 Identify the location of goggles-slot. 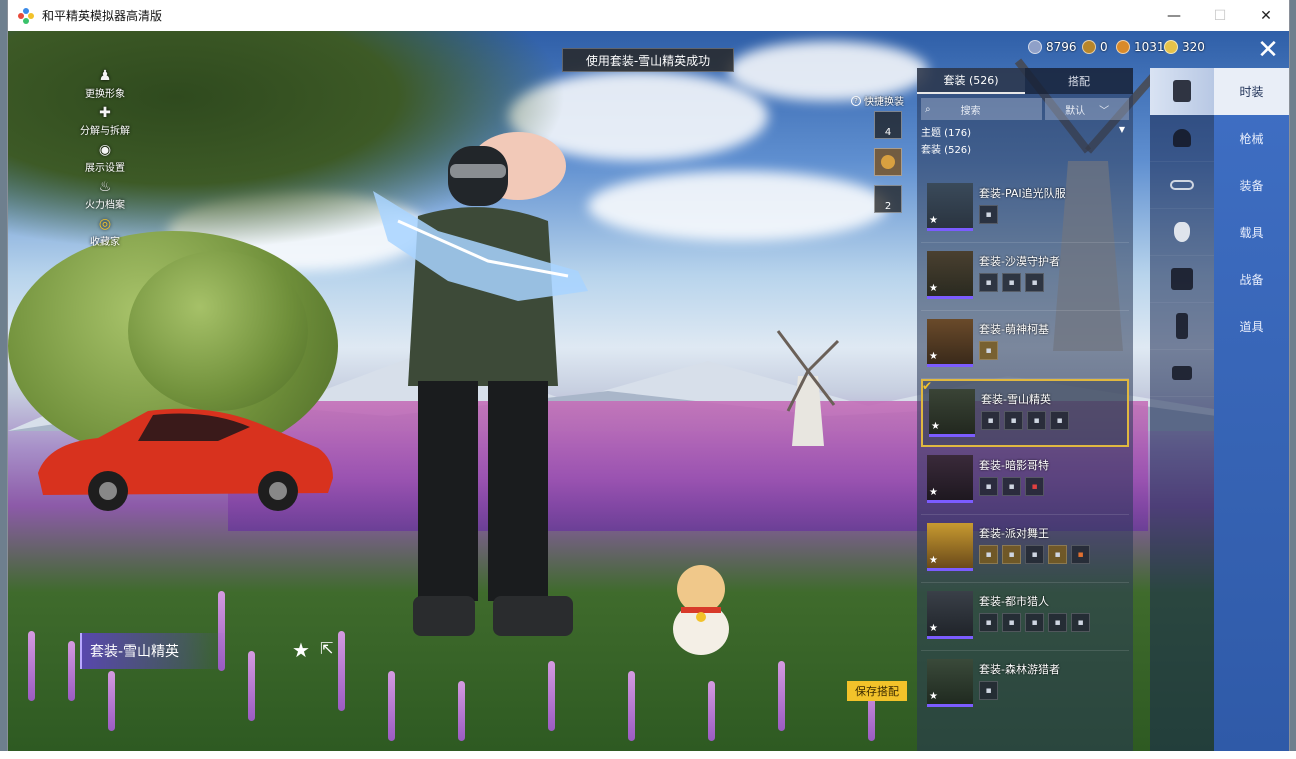
(1182, 185).